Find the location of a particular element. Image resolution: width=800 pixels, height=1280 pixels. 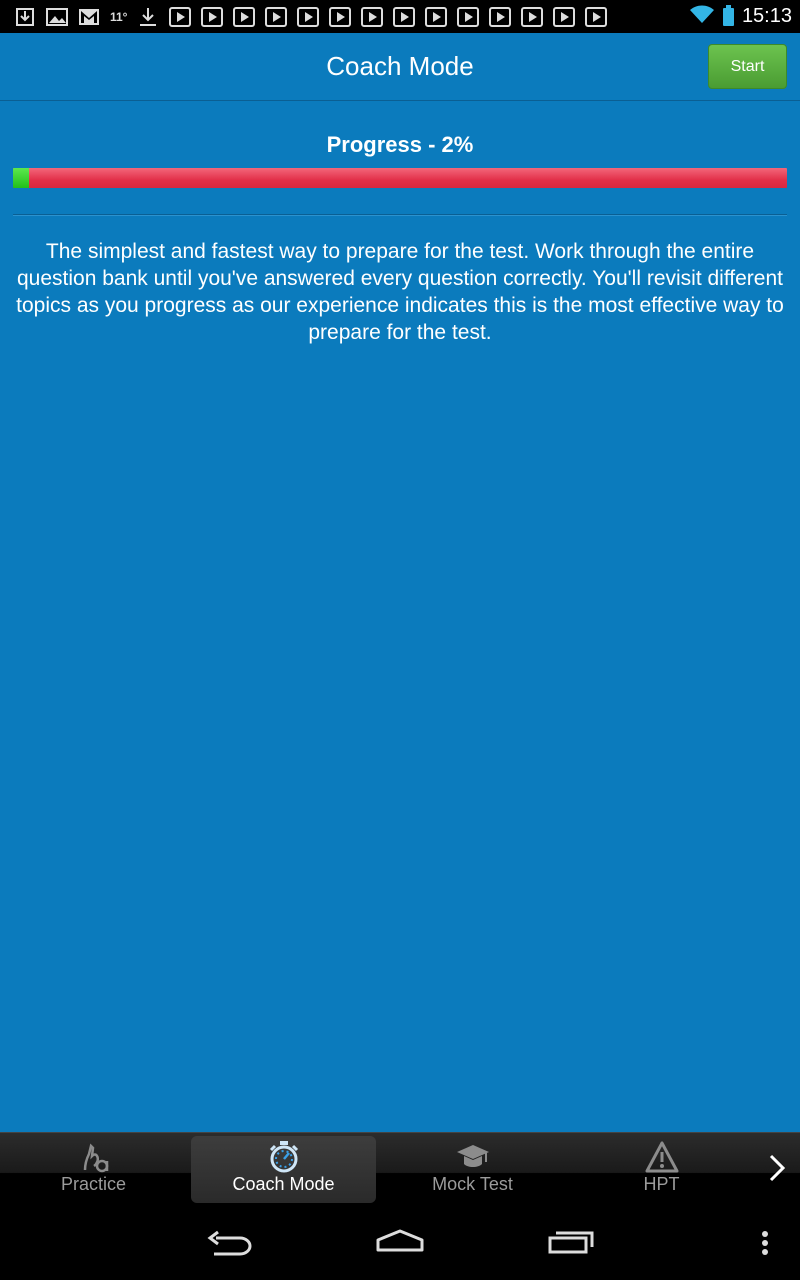

action-bar: Coach Mode Start is located at coordinates (400, 67).